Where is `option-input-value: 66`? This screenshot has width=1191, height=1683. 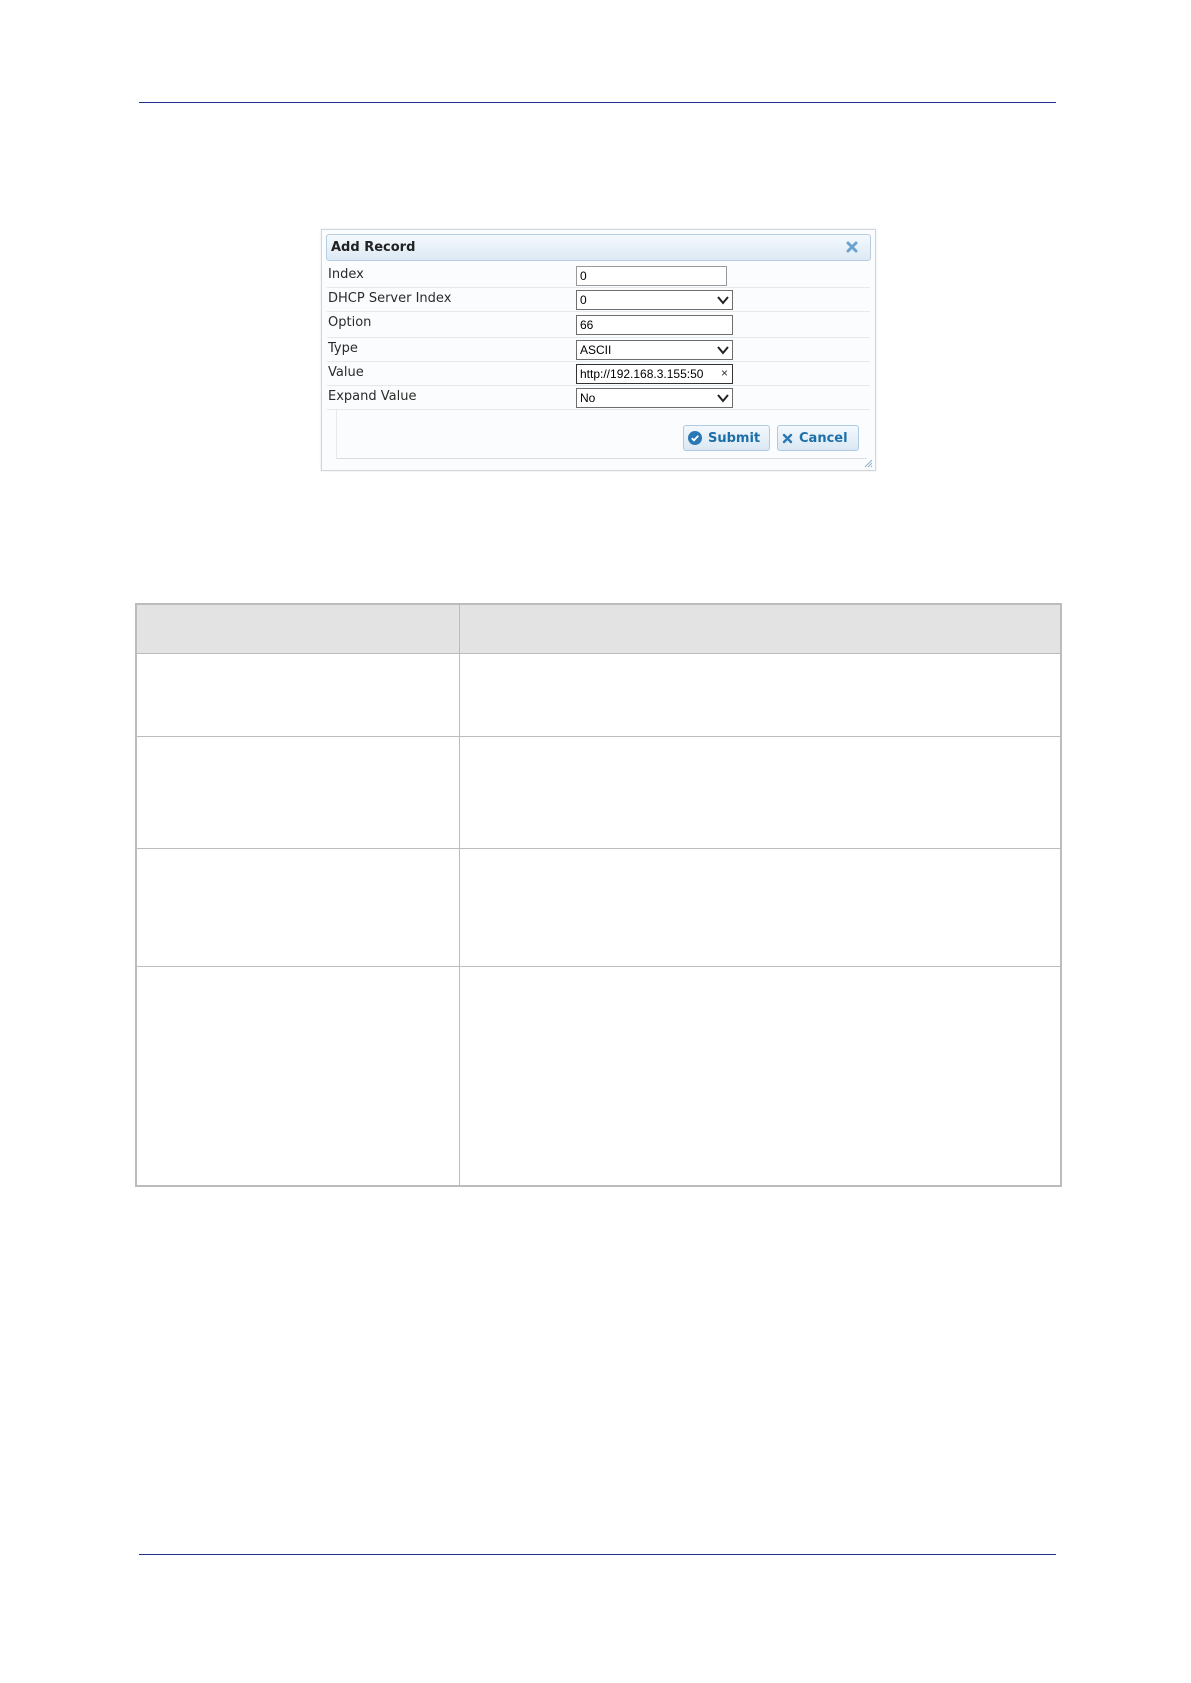
option-input-value: 66 is located at coordinates (587, 325).